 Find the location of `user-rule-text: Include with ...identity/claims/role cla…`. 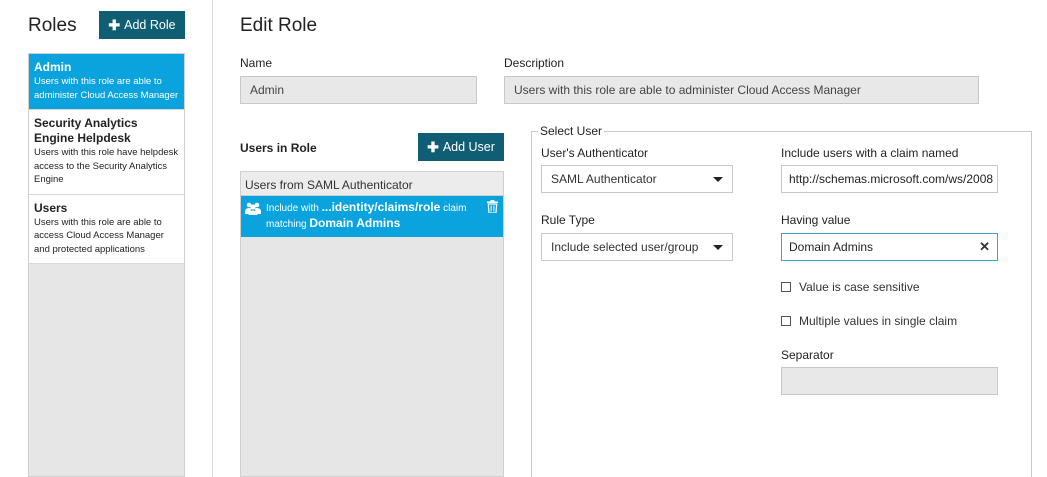

user-rule-text: Include with ...identity/claims/role cla… is located at coordinates (376, 216).